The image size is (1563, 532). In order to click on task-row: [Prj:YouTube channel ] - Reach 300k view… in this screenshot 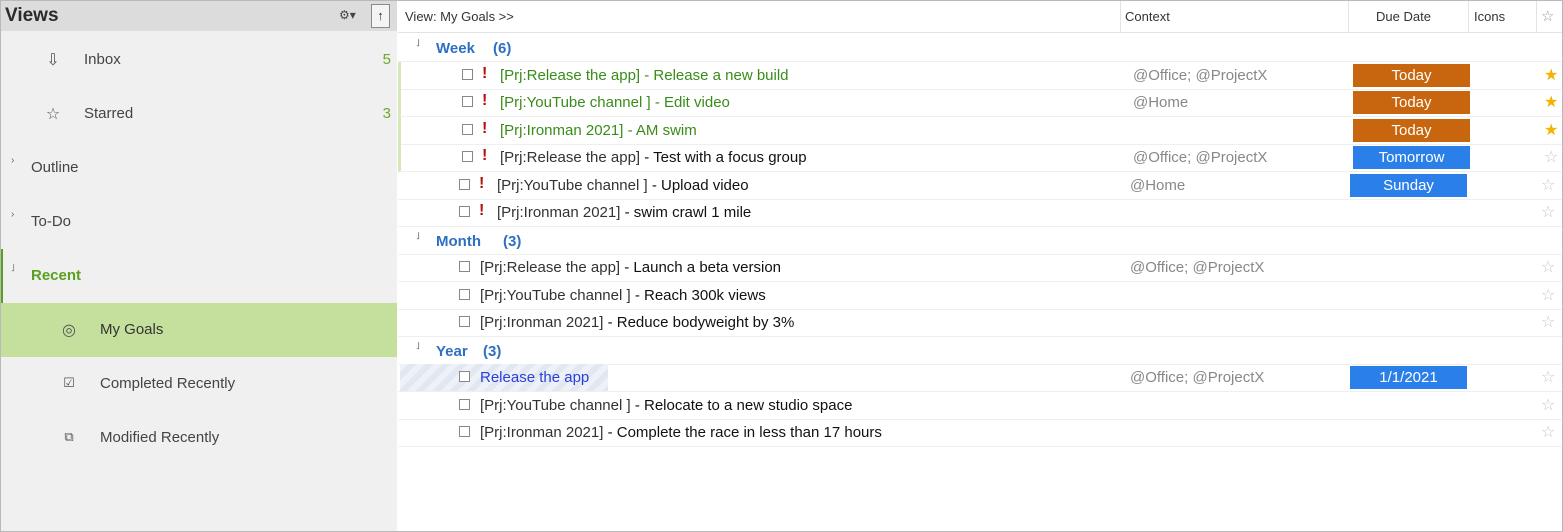, I will do `click(980, 296)`.